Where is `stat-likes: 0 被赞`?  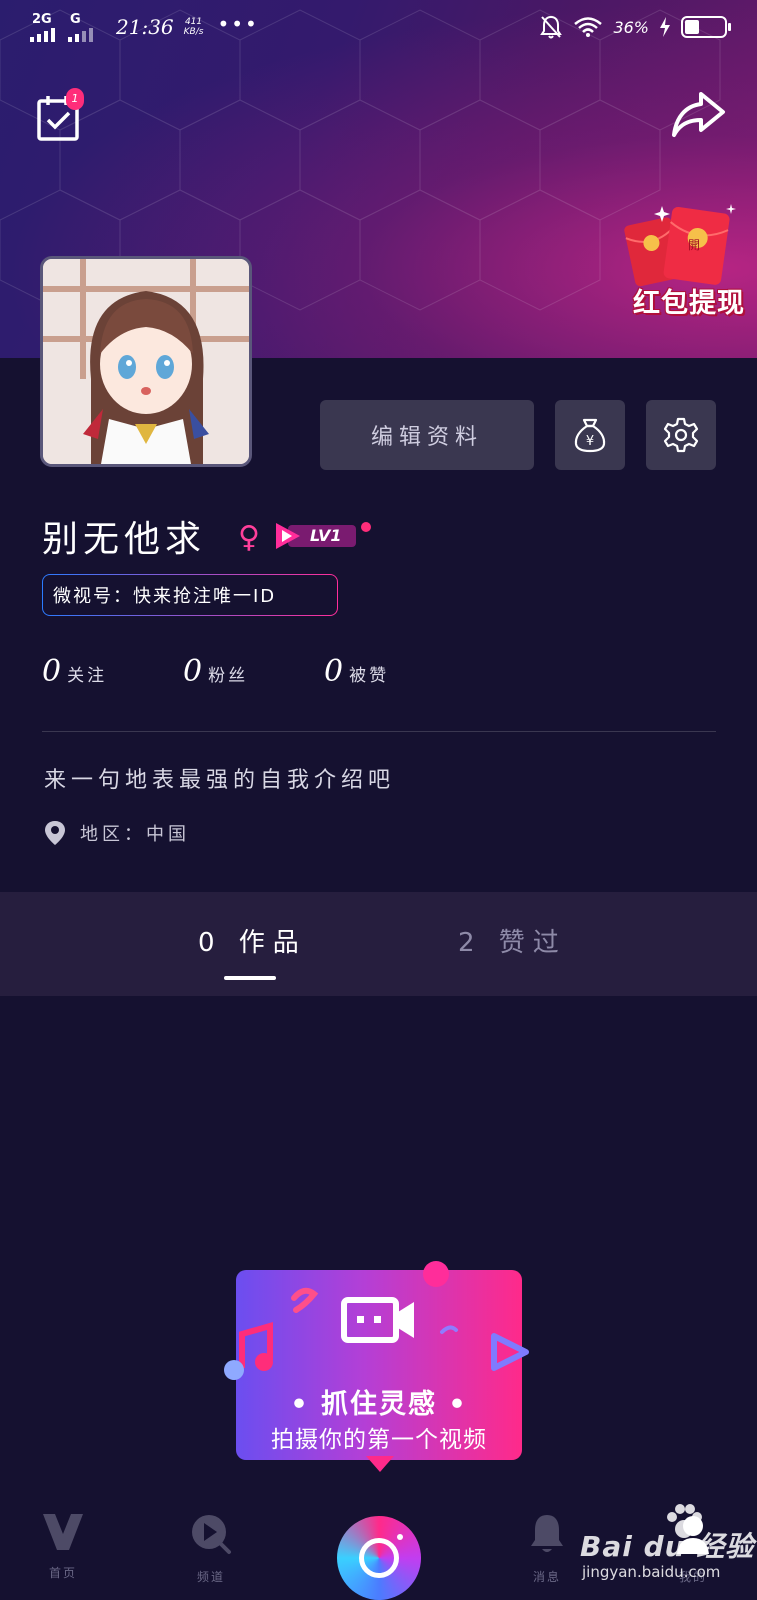
stat-likes: 0 被赞 is located at coordinates (394, 671).